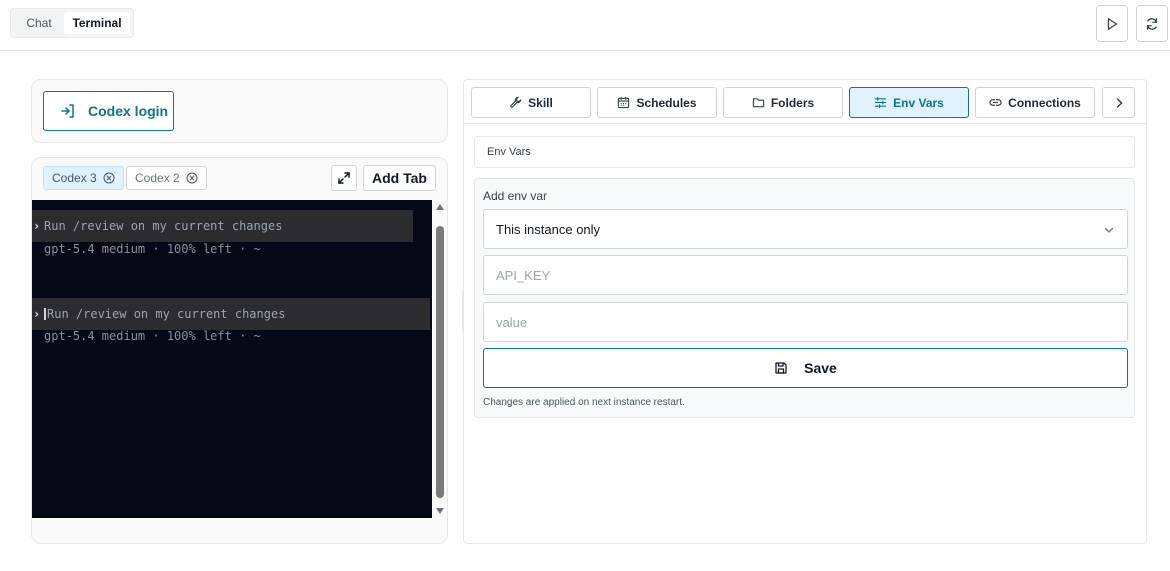  What do you see at coordinates (781, 368) in the screenshot?
I see `save-icon` at bounding box center [781, 368].